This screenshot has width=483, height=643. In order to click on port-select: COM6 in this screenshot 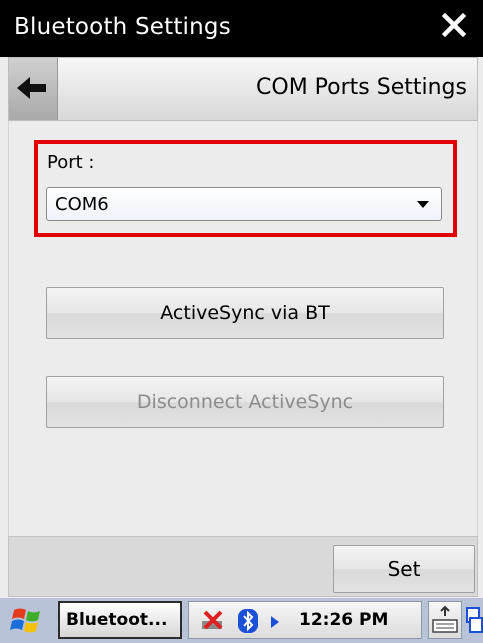, I will do `click(244, 204)`.